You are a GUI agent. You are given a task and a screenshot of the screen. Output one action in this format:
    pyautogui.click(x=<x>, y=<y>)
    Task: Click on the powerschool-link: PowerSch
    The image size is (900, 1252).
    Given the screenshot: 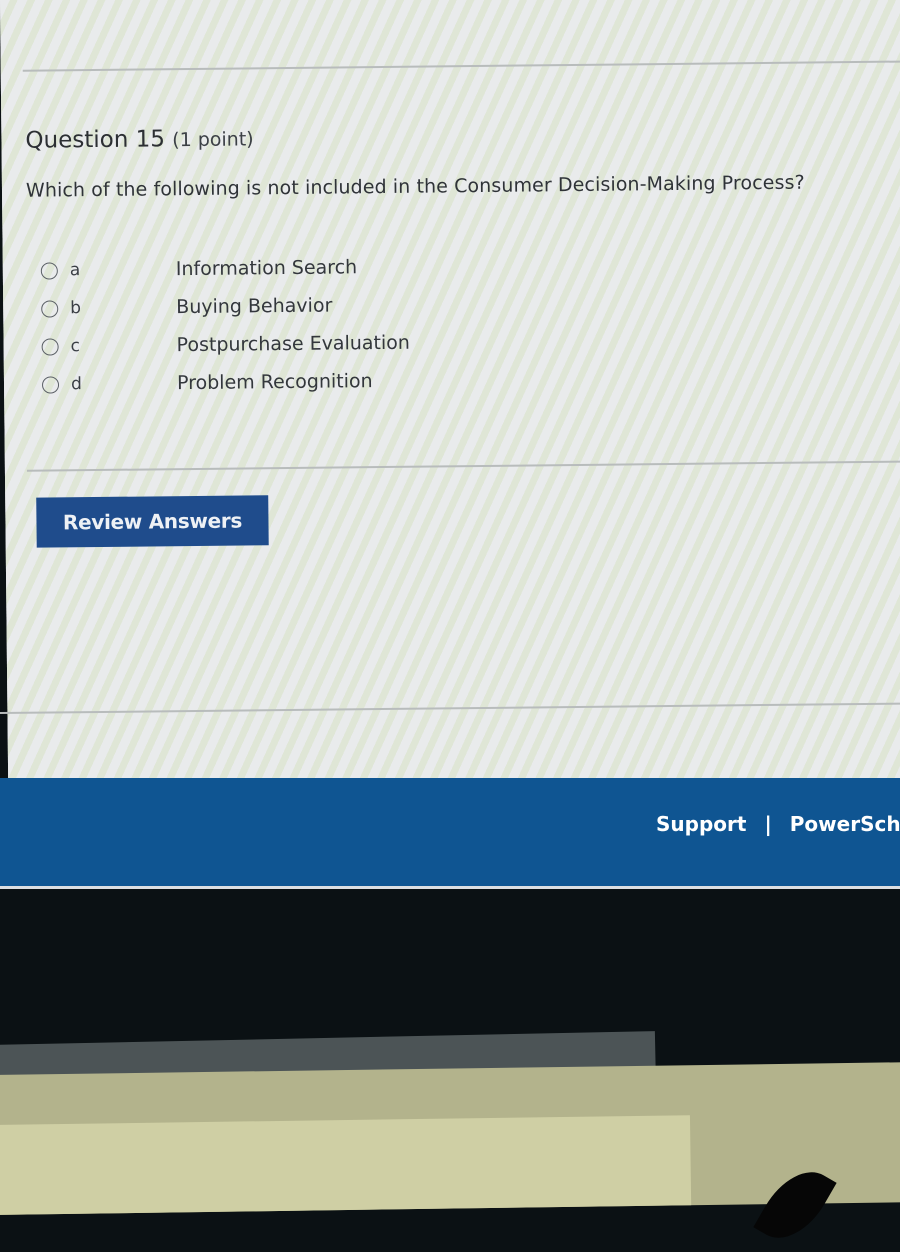 What is the action you would take?
    pyautogui.click(x=845, y=824)
    